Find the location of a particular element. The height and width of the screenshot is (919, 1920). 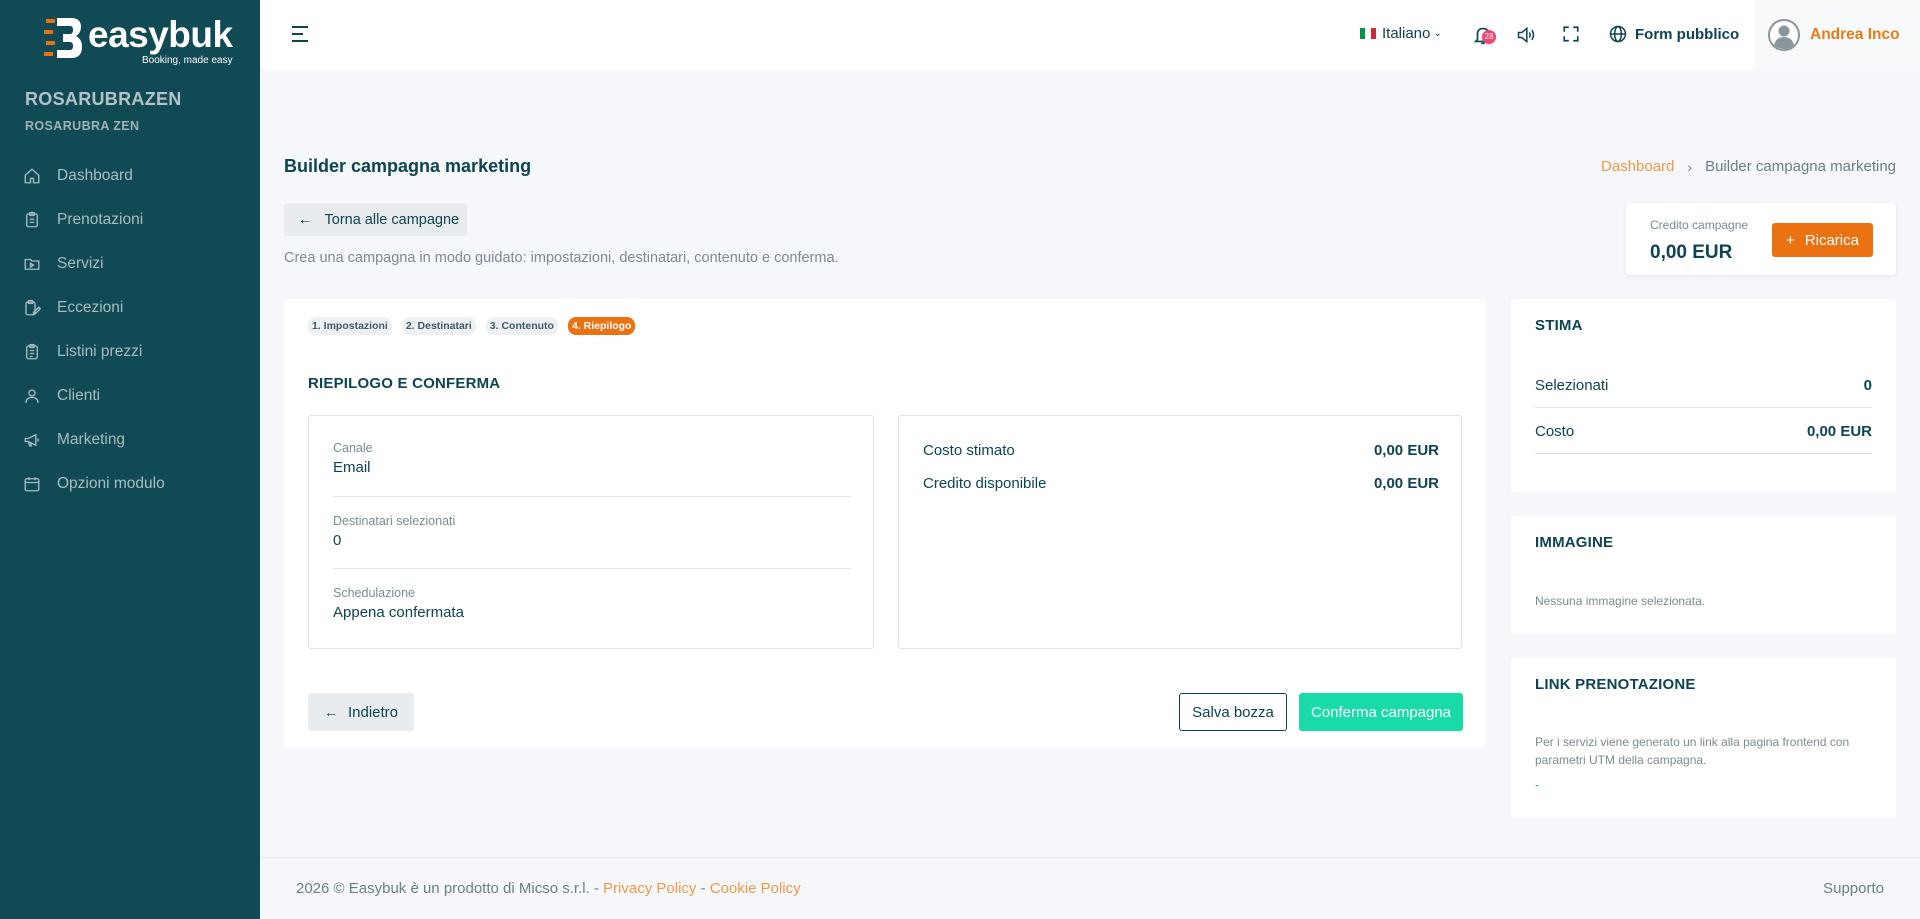

public-form-link: Form pubblico is located at coordinates (1673, 34).